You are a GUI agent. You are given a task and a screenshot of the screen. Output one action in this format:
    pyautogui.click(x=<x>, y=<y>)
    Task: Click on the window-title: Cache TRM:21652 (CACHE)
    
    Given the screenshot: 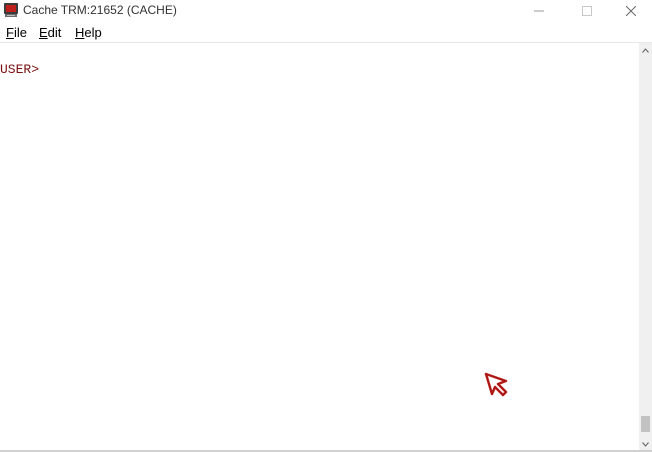 What is the action you would take?
    pyautogui.click(x=100, y=10)
    